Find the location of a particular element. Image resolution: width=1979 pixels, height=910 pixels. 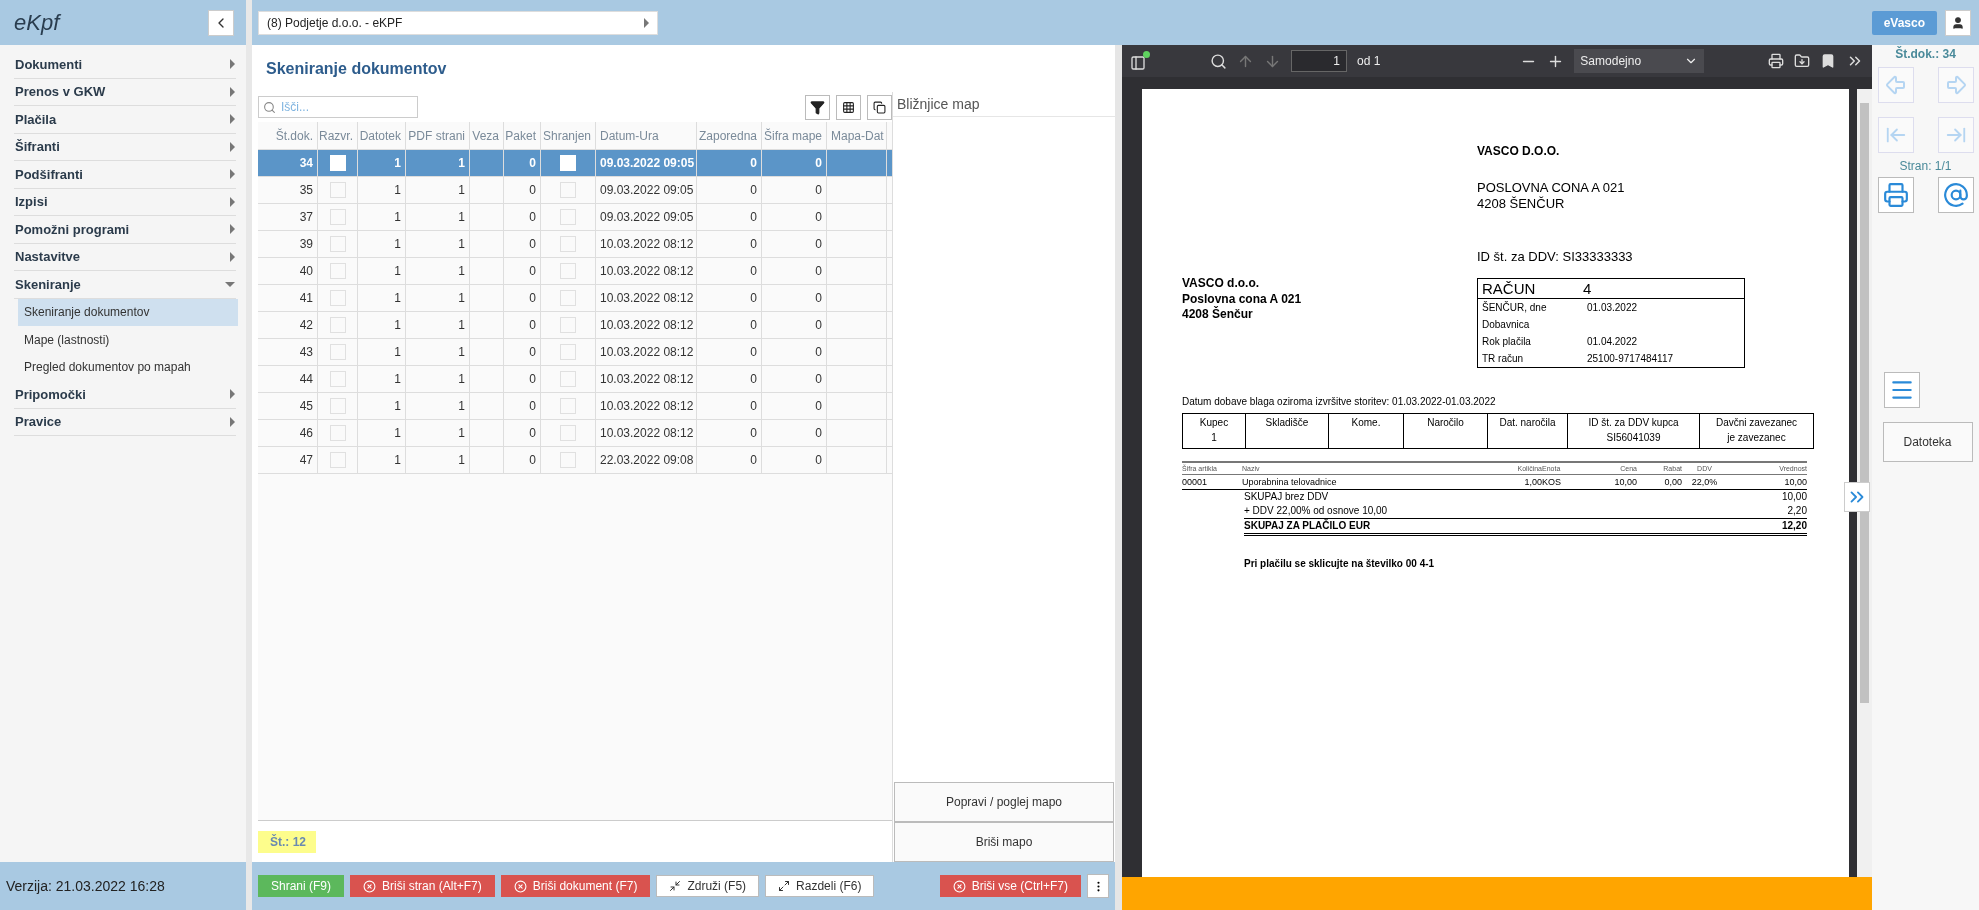

action-button: Združi (F5) is located at coordinates (708, 886).